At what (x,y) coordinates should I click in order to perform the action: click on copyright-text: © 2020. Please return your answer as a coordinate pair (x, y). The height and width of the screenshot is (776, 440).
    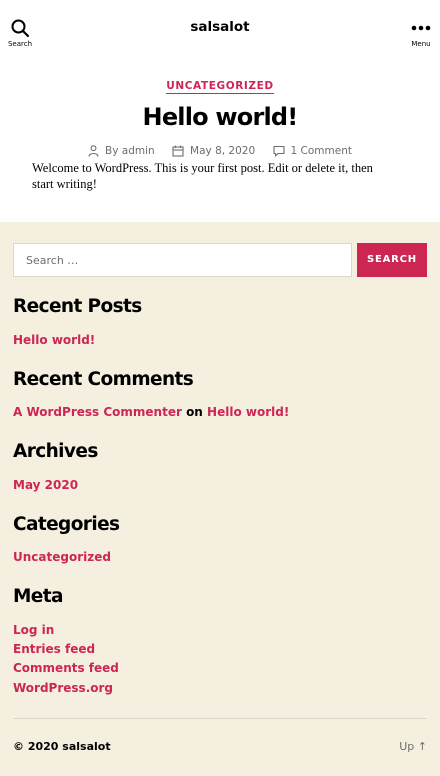
    Looking at the image, I should click on (36, 746).